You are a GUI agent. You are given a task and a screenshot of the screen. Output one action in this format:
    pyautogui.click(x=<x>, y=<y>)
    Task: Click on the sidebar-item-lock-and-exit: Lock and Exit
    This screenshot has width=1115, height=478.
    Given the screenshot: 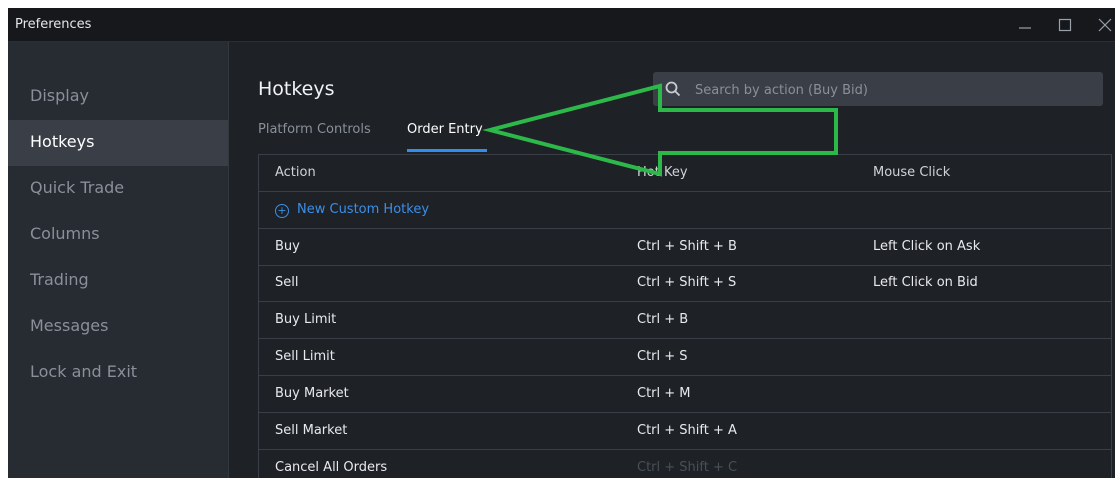 What is the action you would take?
    pyautogui.click(x=118, y=373)
    